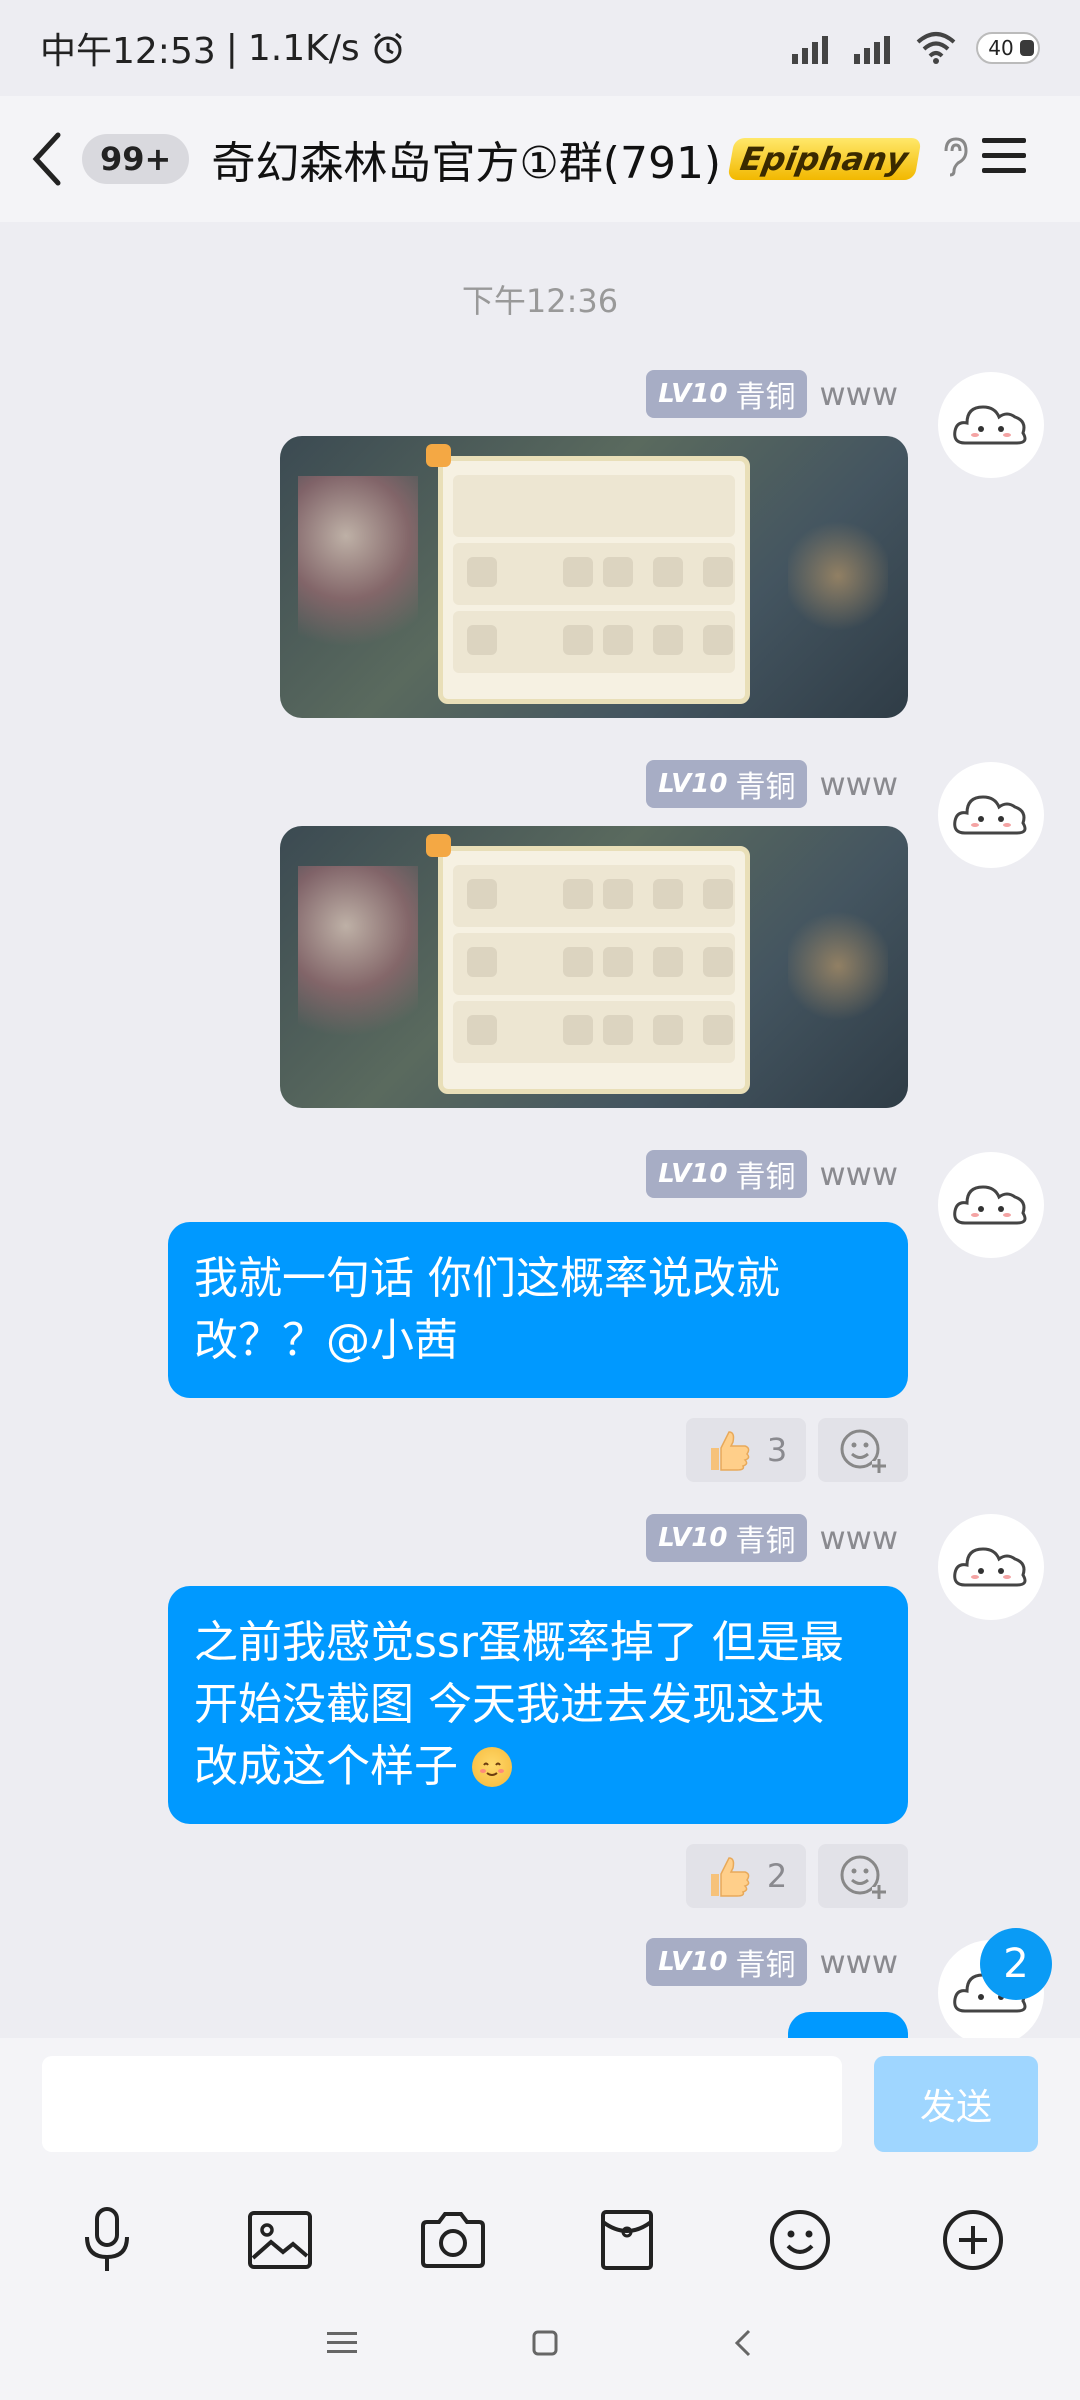 The height and width of the screenshot is (2400, 1080). I want to click on network-speed: 1.1K/s, so click(303, 48).